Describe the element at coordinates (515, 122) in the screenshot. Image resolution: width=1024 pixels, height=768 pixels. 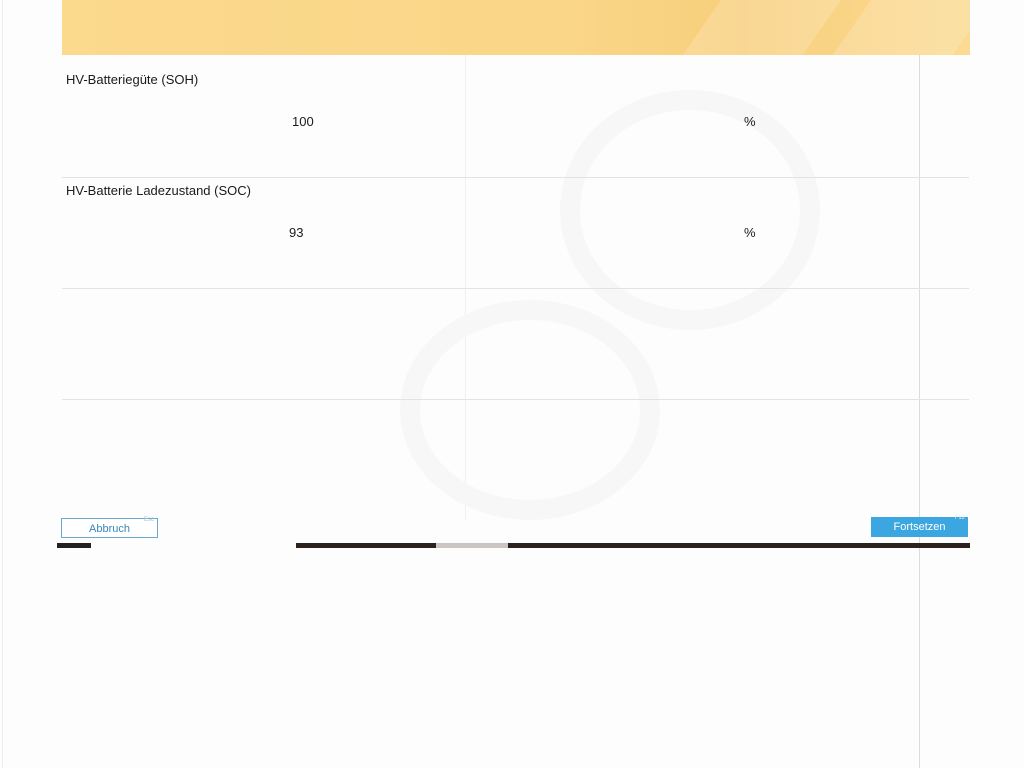
I see `table-row-soh: HV-Batteriegüte (SOH) 100 %` at that location.